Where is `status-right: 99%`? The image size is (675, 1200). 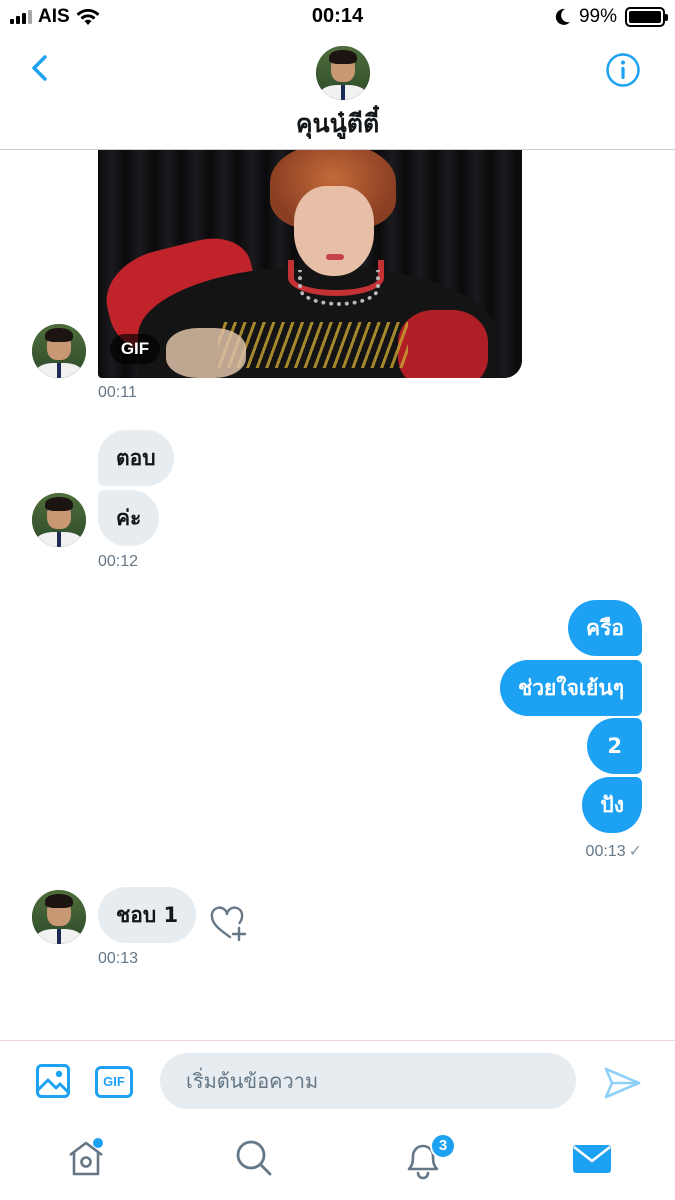 status-right: 99% is located at coordinates (611, 17).